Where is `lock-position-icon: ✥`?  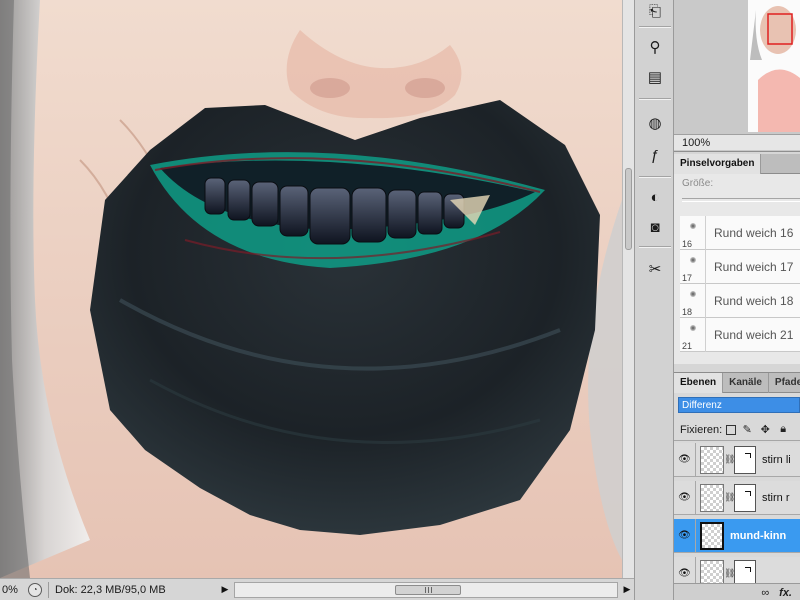
lock-position-icon: ✥ is located at coordinates (765, 429).